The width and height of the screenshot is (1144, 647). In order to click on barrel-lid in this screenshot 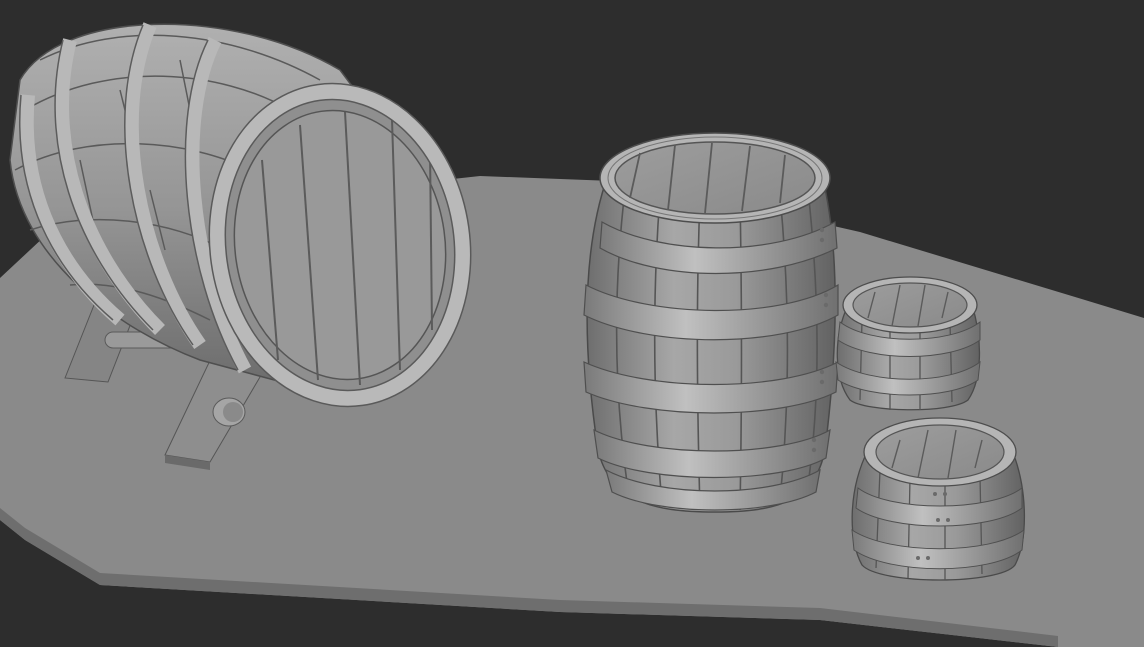, I will do `click(715, 178)`.